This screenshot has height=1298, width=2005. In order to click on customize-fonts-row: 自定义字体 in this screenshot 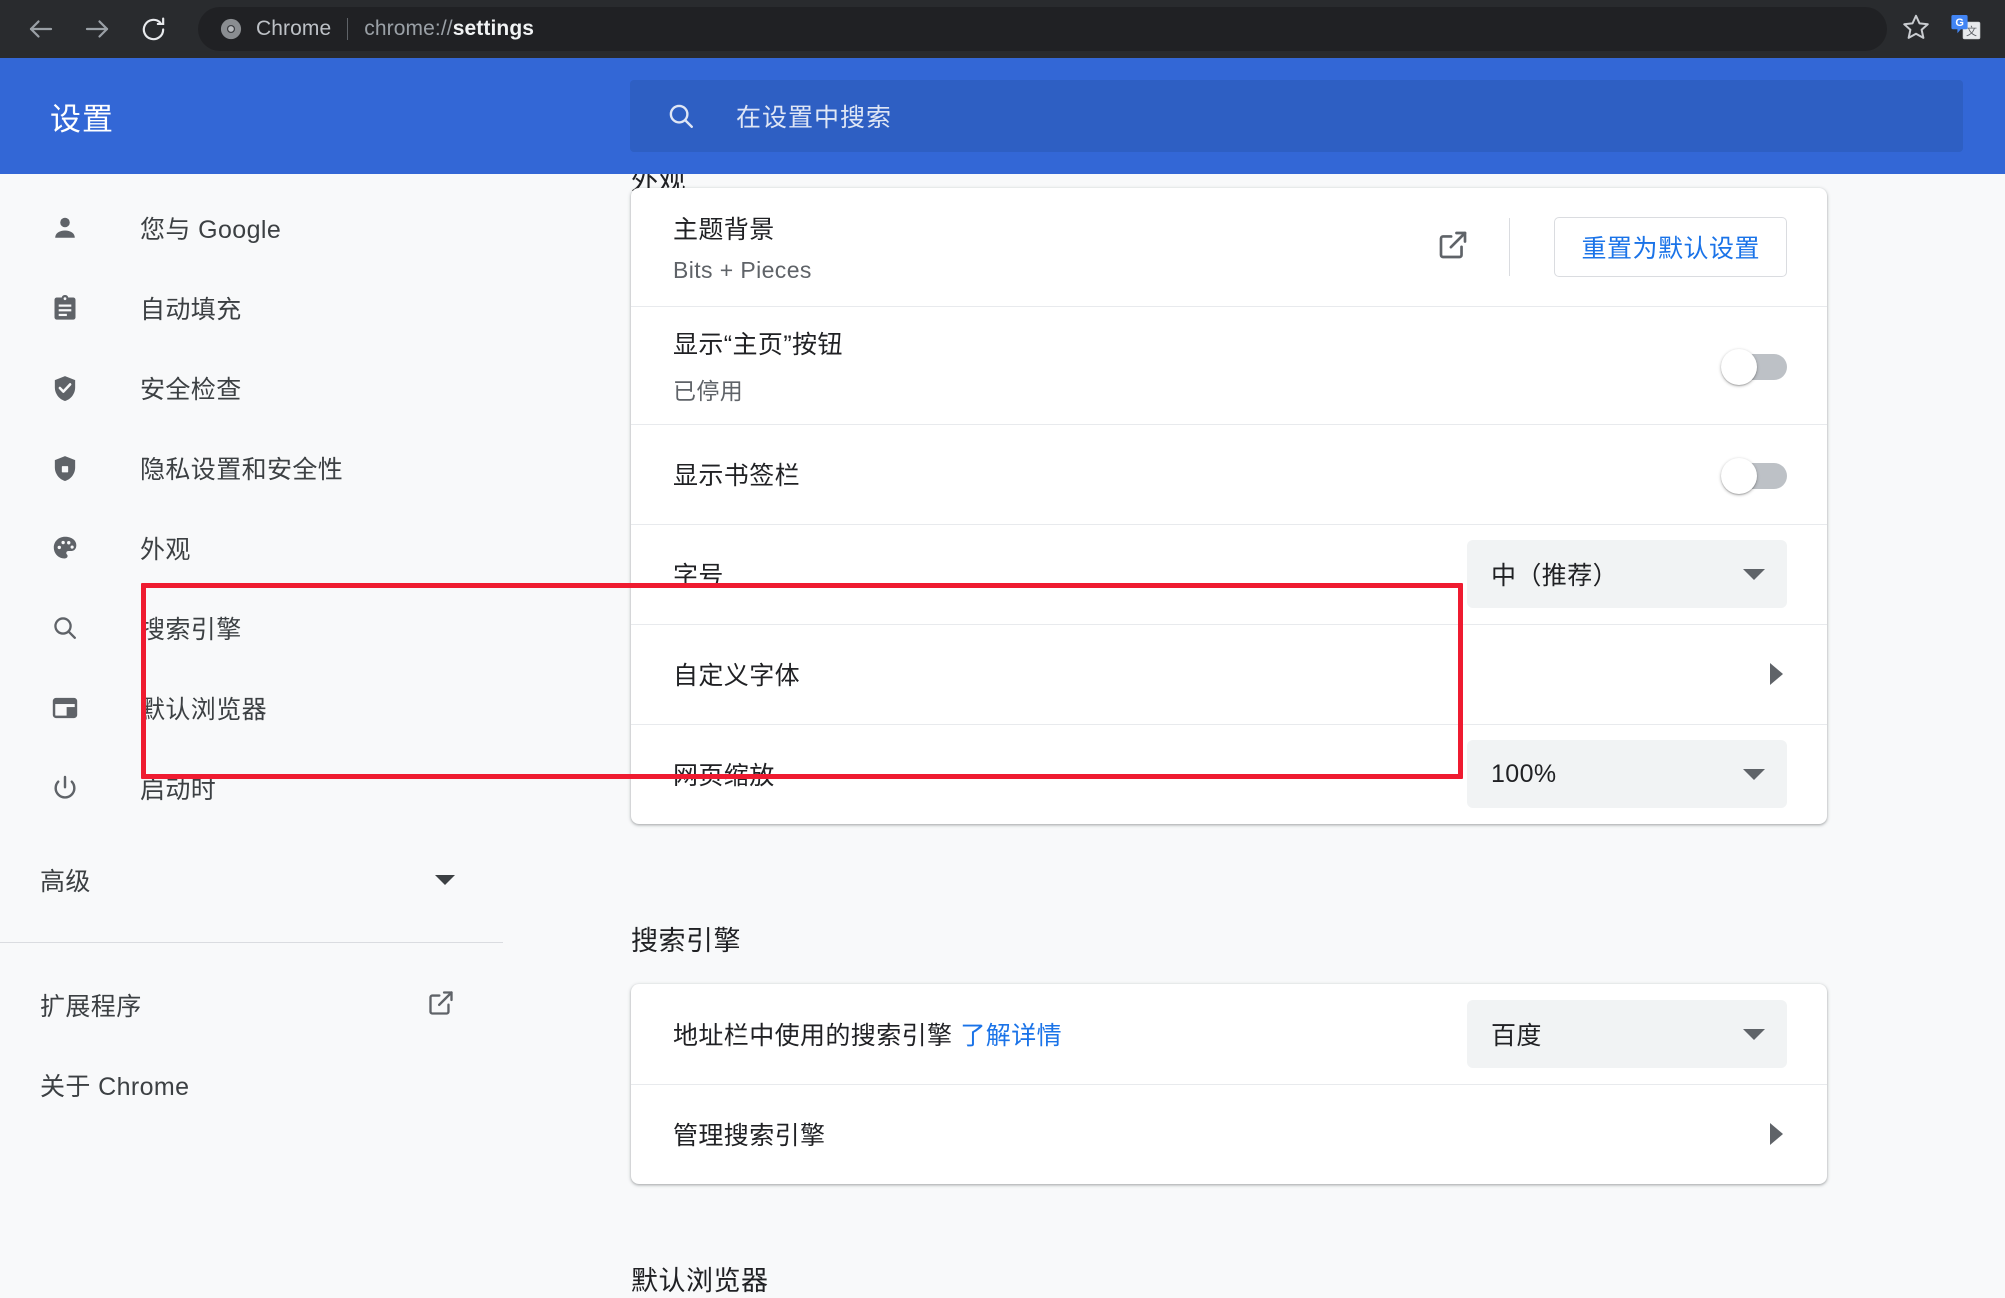, I will do `click(1229, 674)`.